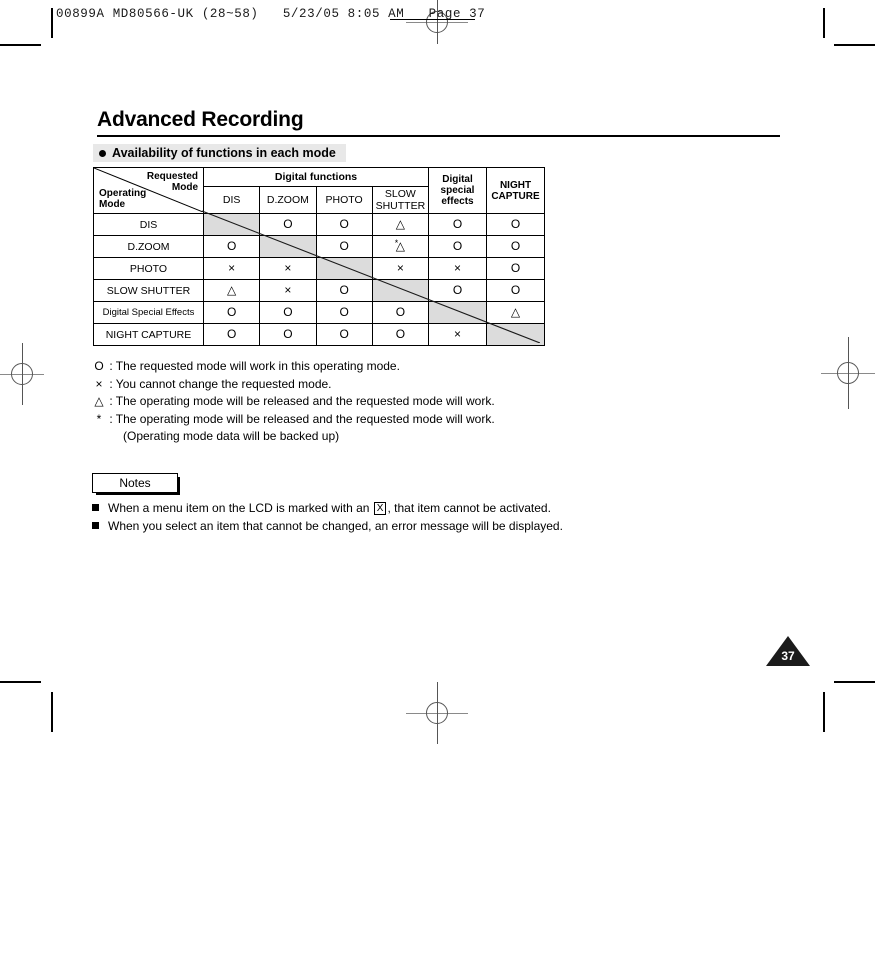 This screenshot has width=875, height=954. I want to click on cell-digital-special-effects-dzoom: O, so click(288, 312).